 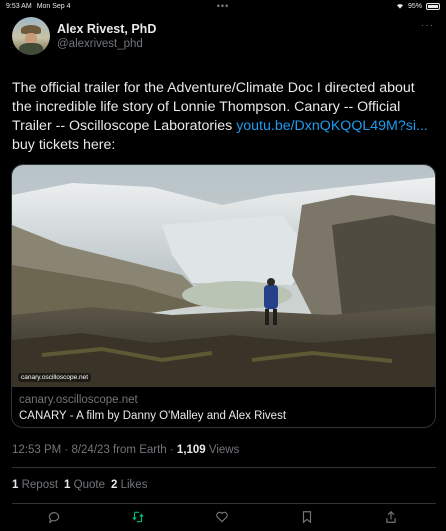 What do you see at coordinates (40, 485) in the screenshot?
I see `reposts-label: Repost` at bounding box center [40, 485].